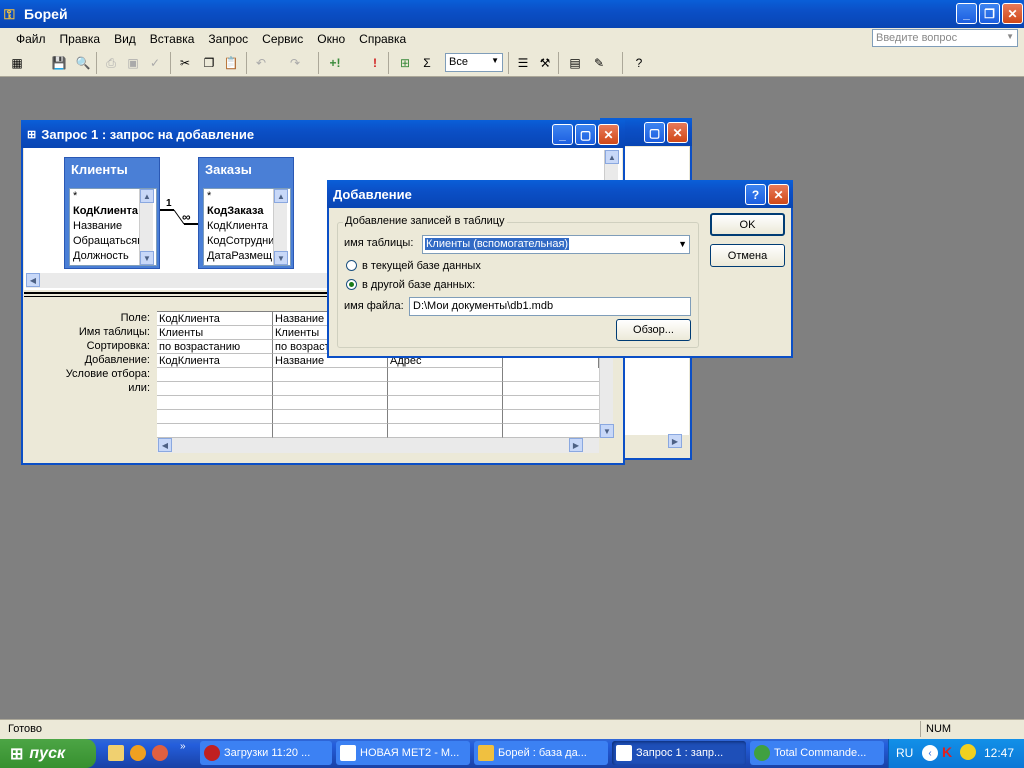  What do you see at coordinates (968, 752) in the screenshot?
I see `duck-icon` at bounding box center [968, 752].